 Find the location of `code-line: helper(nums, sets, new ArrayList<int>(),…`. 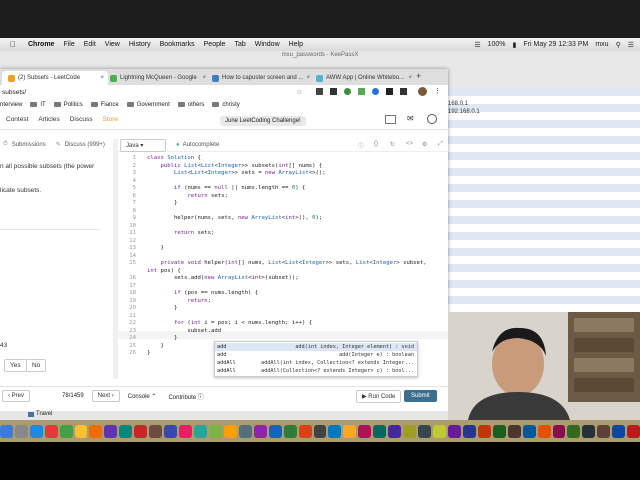

code-line: helper(nums, sets, new ArrayList<int>(),… is located at coordinates (234, 218).